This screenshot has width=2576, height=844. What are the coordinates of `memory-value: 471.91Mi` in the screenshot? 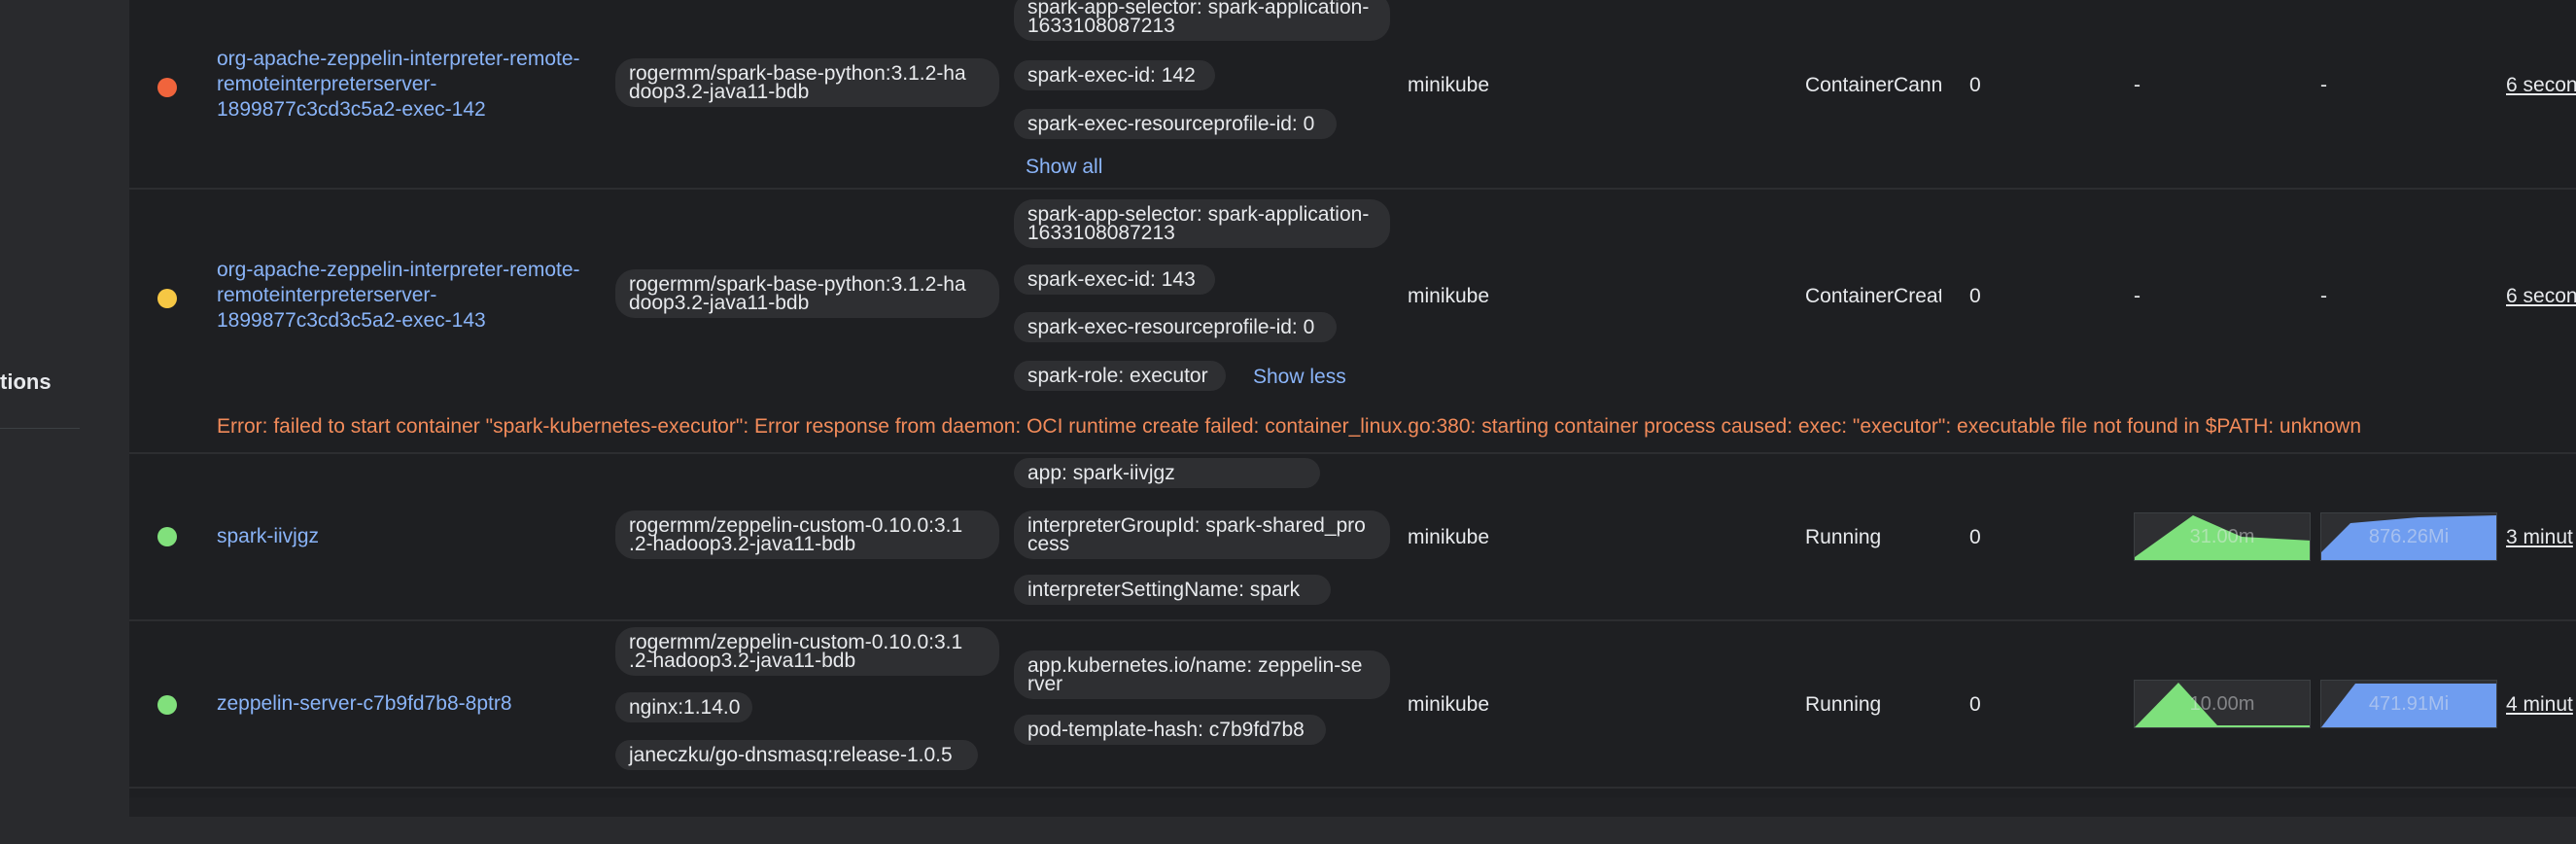 It's located at (2409, 704).